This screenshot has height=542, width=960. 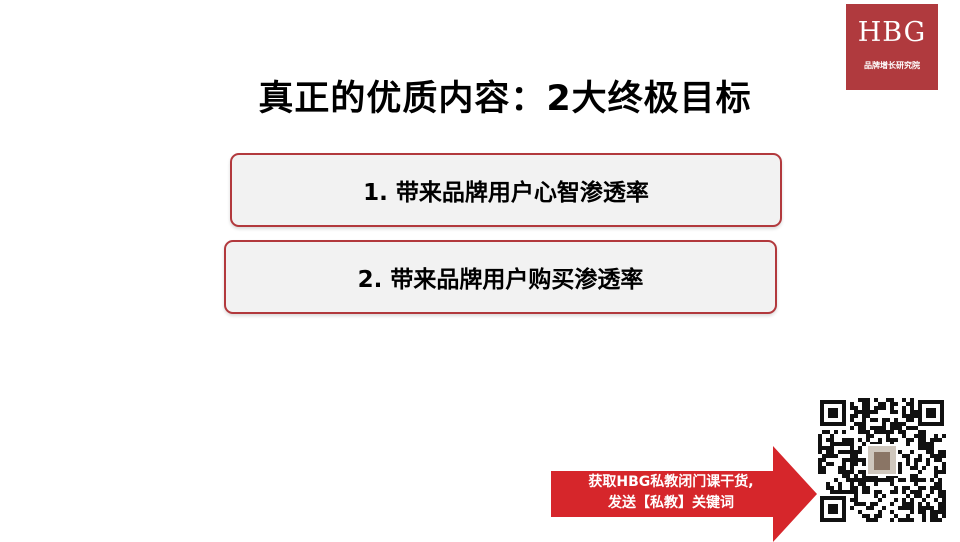 I want to click on logo-mark: HBG, so click(x=892, y=32).